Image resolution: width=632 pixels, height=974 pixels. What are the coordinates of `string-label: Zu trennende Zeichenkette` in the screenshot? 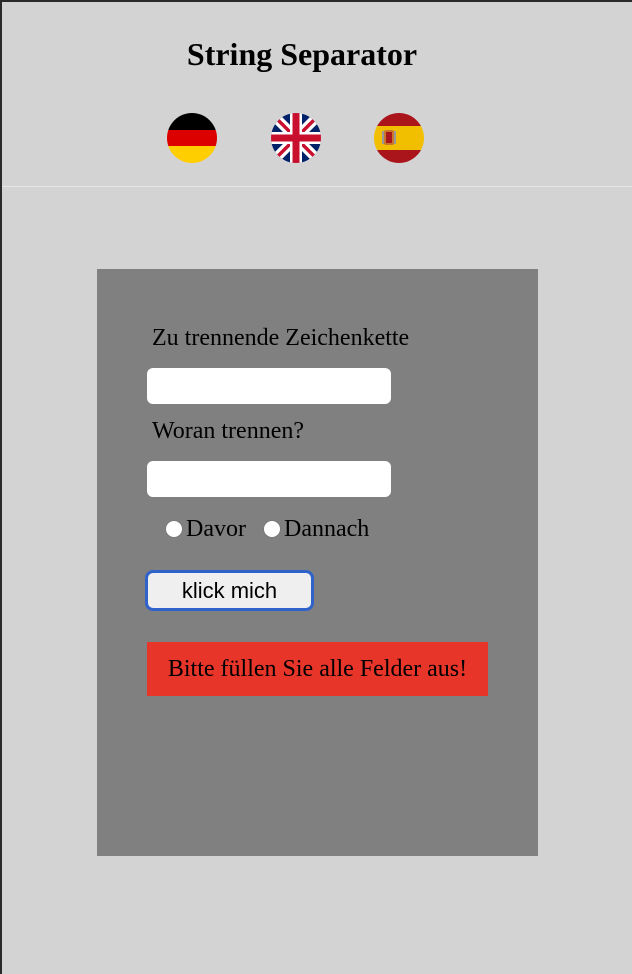 It's located at (281, 338).